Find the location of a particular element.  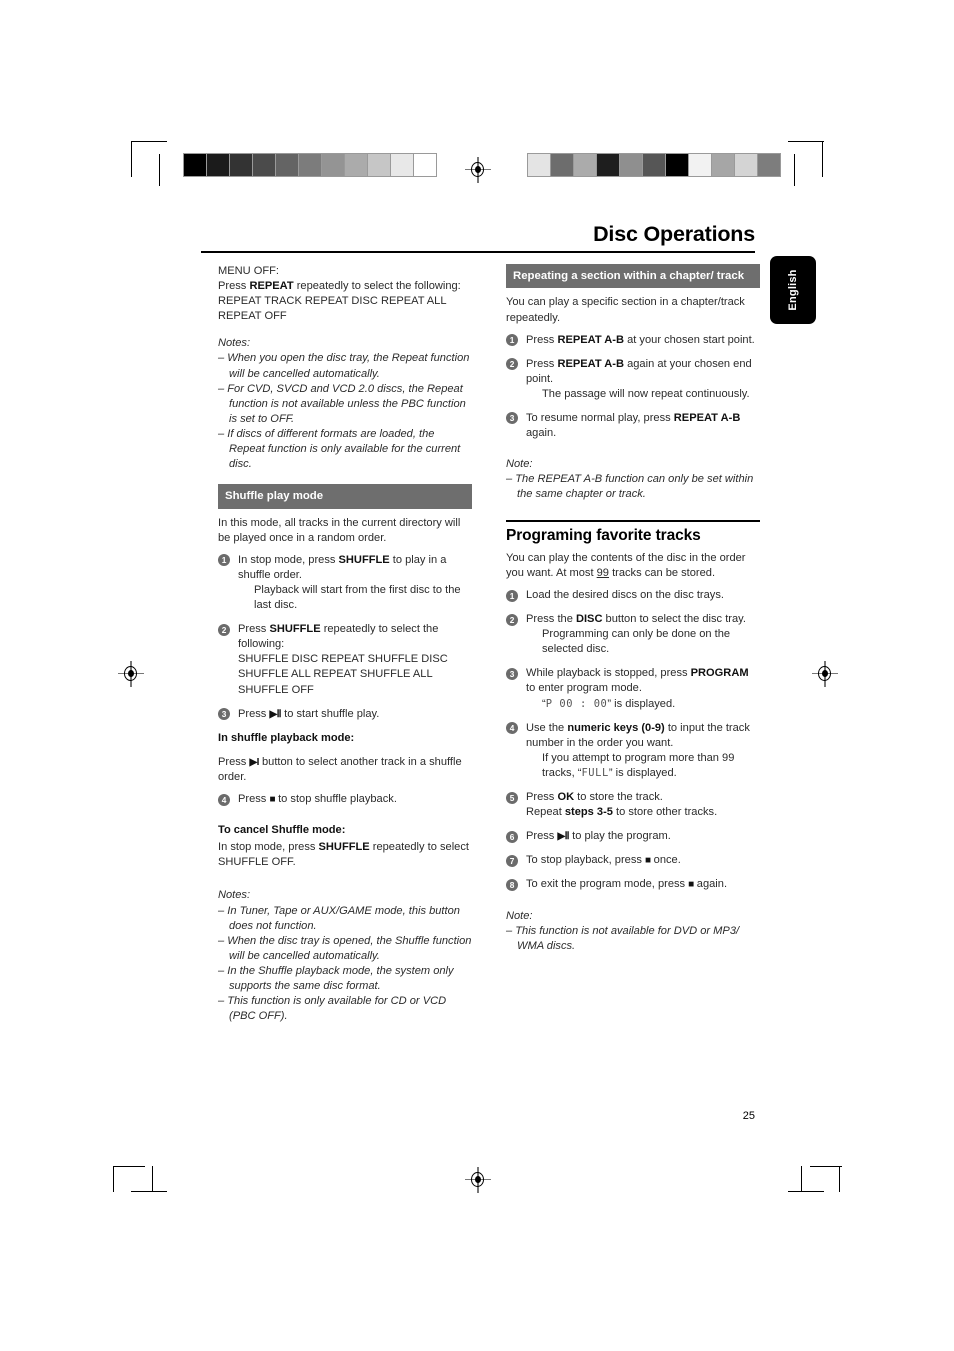

step-text-post: to enter program mode. is located at coordinates (584, 688).